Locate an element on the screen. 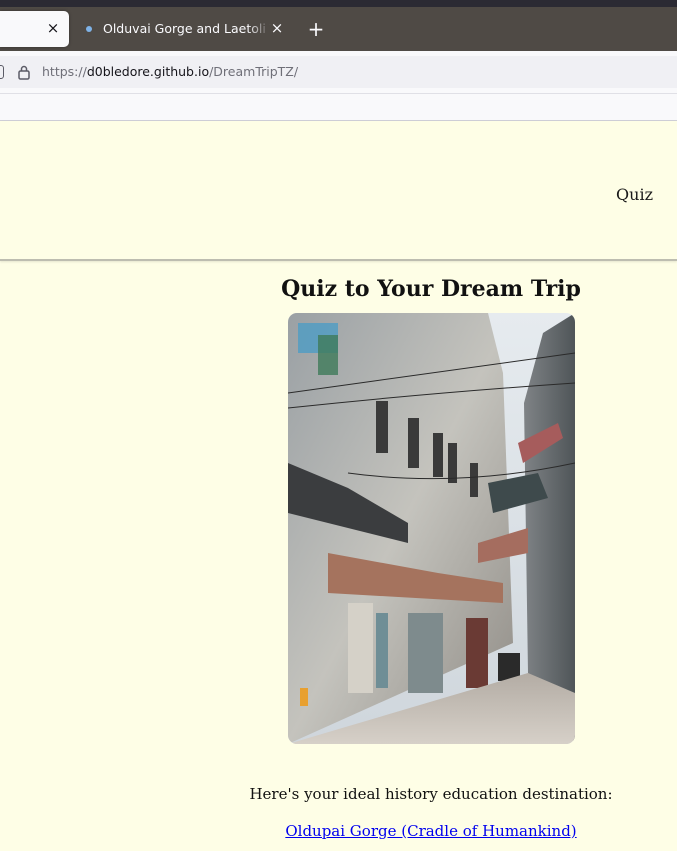  bookmarks-toolbar is located at coordinates (338, 107).